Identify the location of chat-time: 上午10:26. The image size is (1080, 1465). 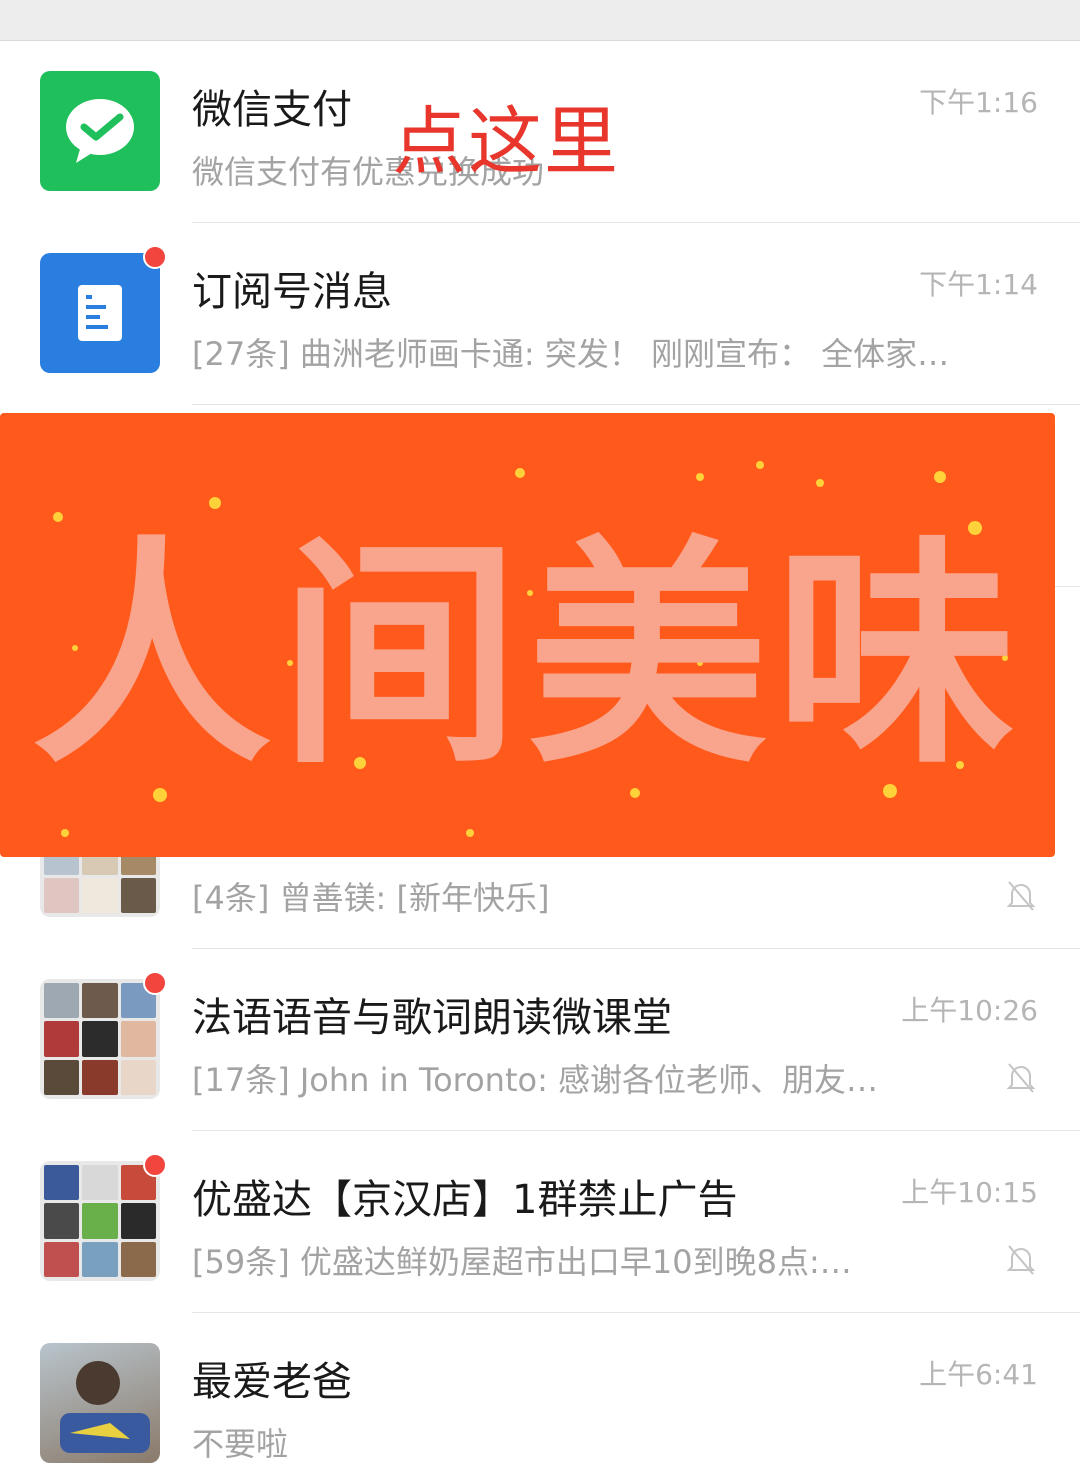
(969, 1010).